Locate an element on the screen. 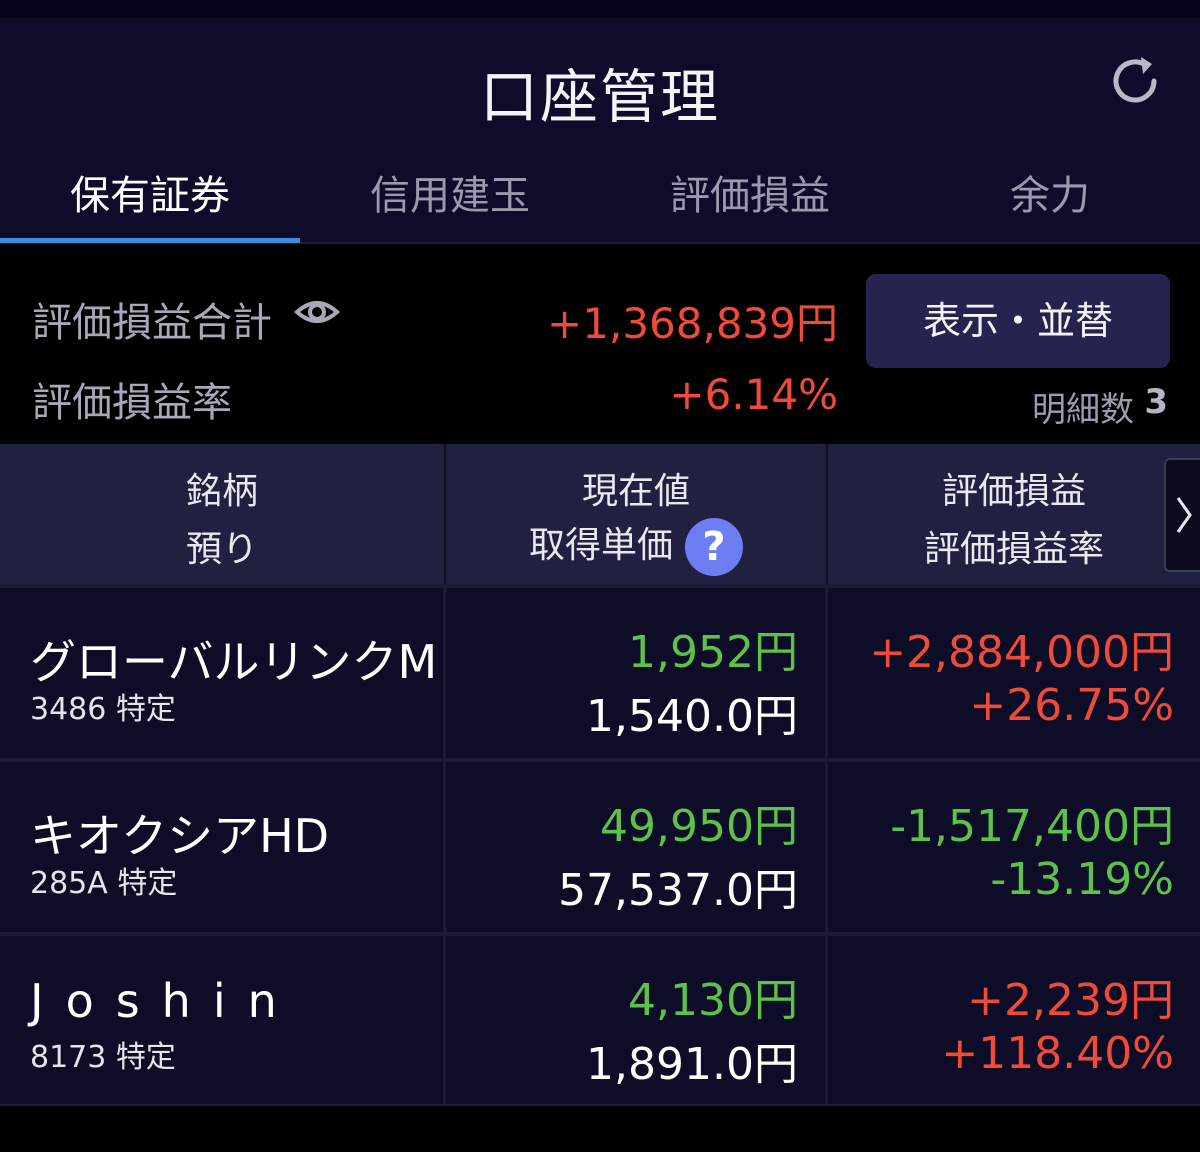 The width and height of the screenshot is (1200, 1152). status-strip is located at coordinates (600, 9).